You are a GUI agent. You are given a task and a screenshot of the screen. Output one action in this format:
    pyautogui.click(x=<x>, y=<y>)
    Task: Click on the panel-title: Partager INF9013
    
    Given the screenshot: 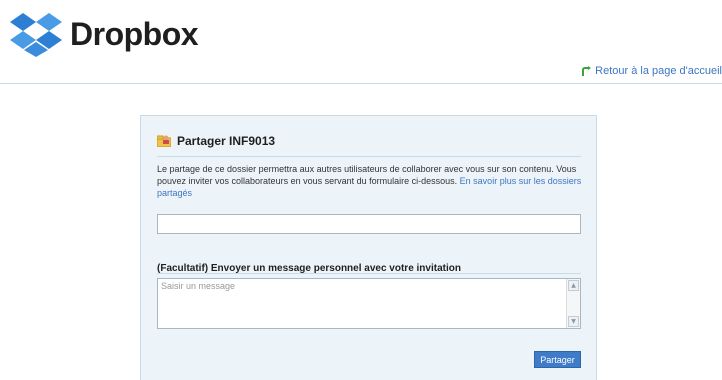 What is the action you would take?
    pyautogui.click(x=226, y=141)
    